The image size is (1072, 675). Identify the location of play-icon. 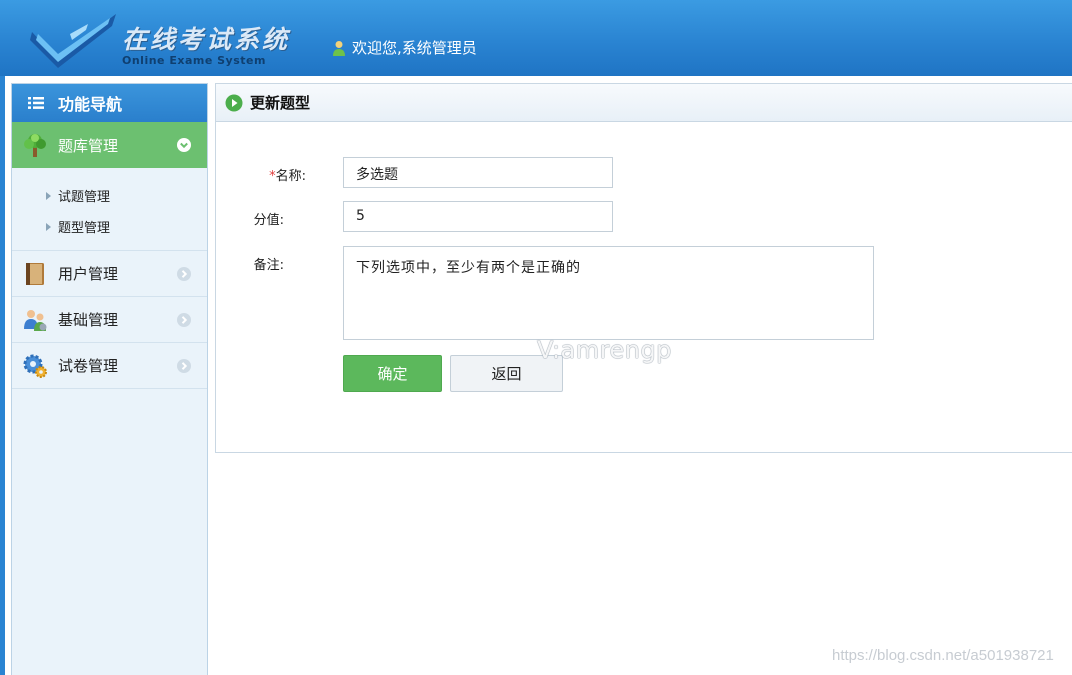
(234, 102).